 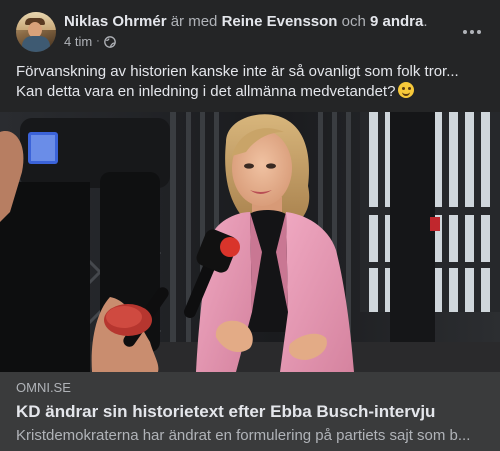 I want to click on author-name: Niklas Ohrmér, so click(x=115, y=21).